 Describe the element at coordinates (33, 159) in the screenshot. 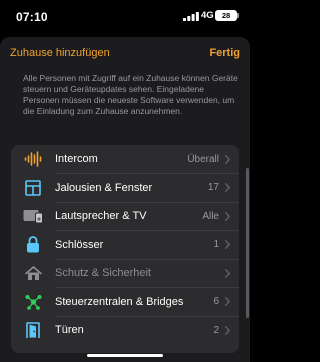

I see `intercom-waveform-icon` at that location.